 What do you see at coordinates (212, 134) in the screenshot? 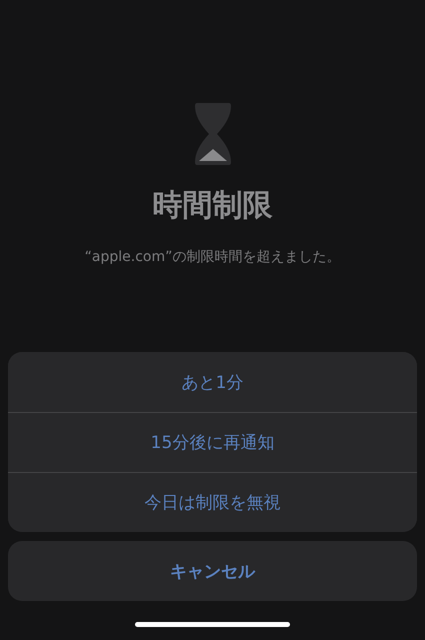
I see `hourglass-icon` at bounding box center [212, 134].